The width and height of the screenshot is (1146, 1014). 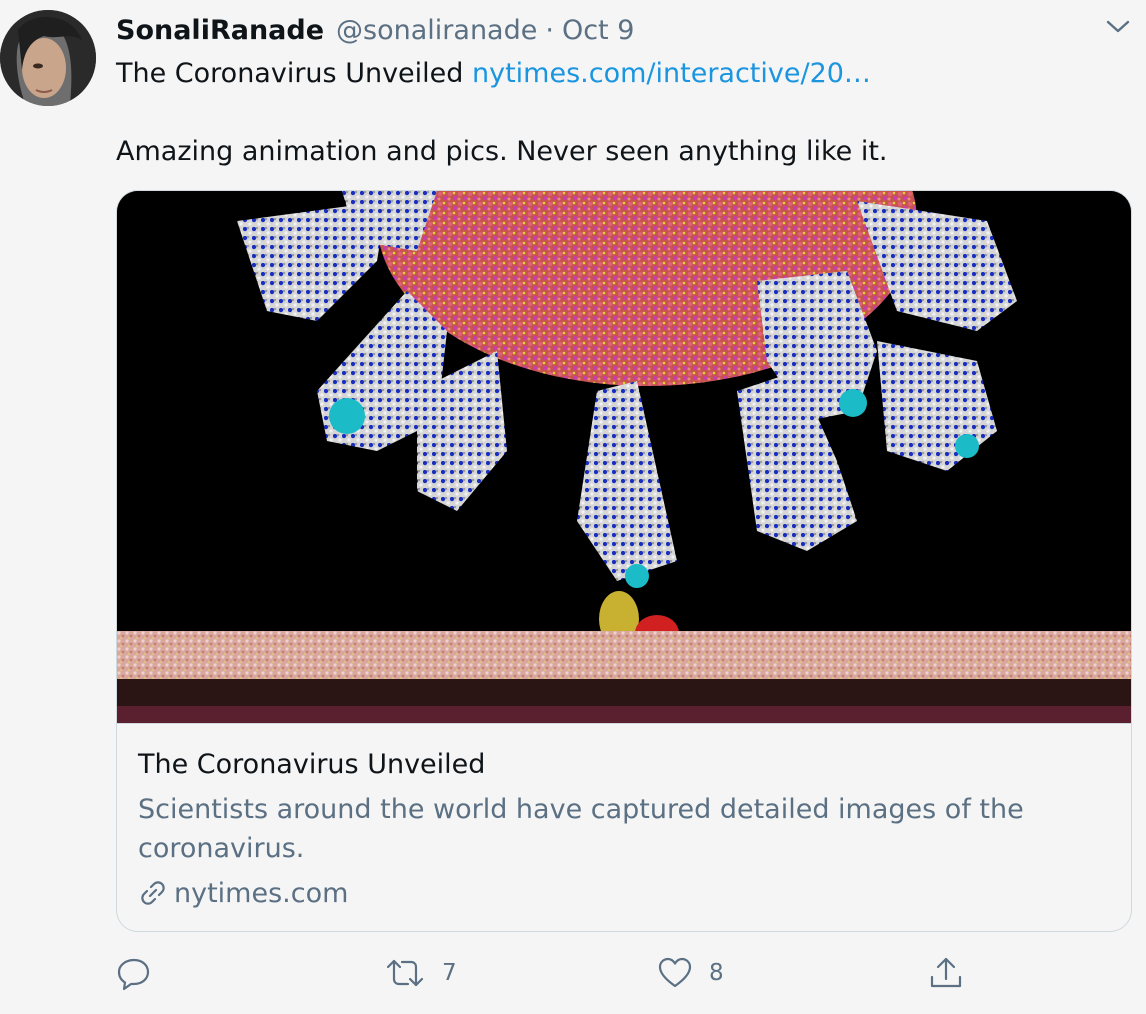 What do you see at coordinates (675, 972) in the screenshot?
I see `heart-icon` at bounding box center [675, 972].